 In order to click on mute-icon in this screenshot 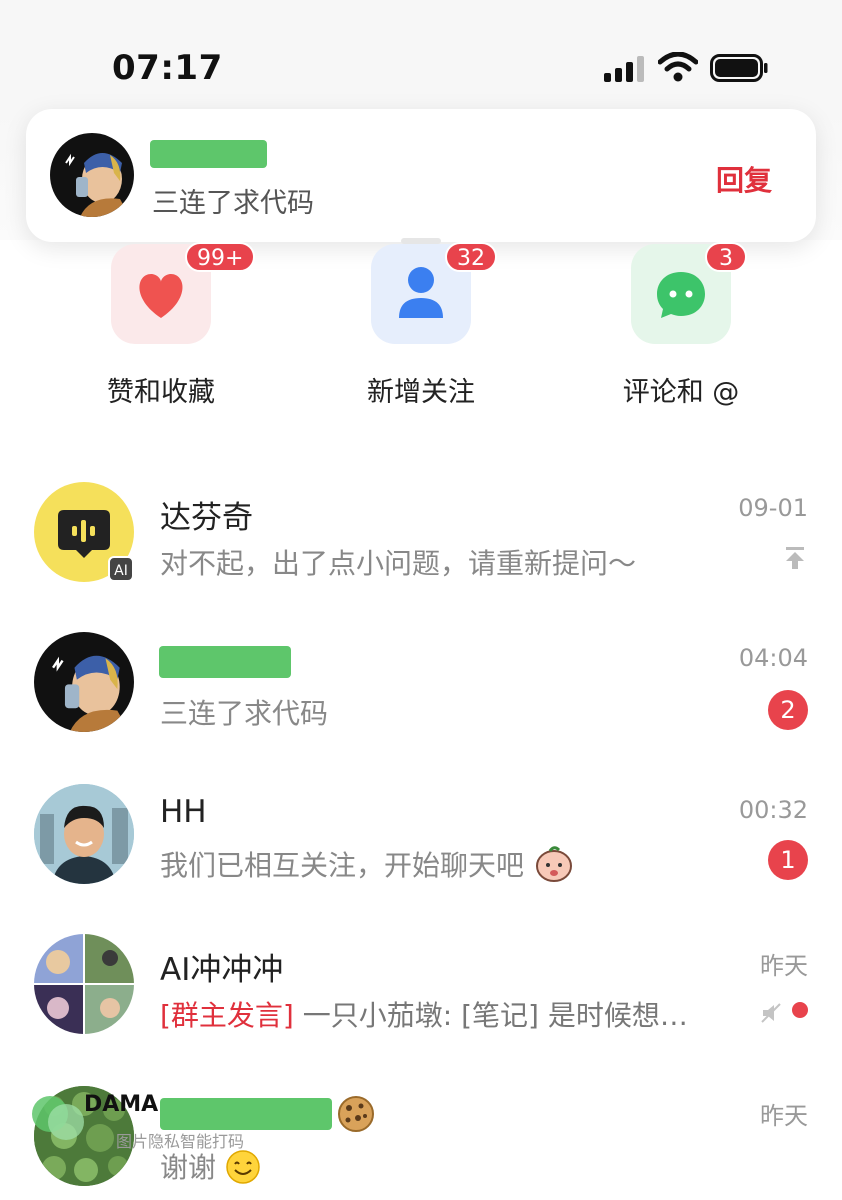, I will do `click(771, 1013)`.